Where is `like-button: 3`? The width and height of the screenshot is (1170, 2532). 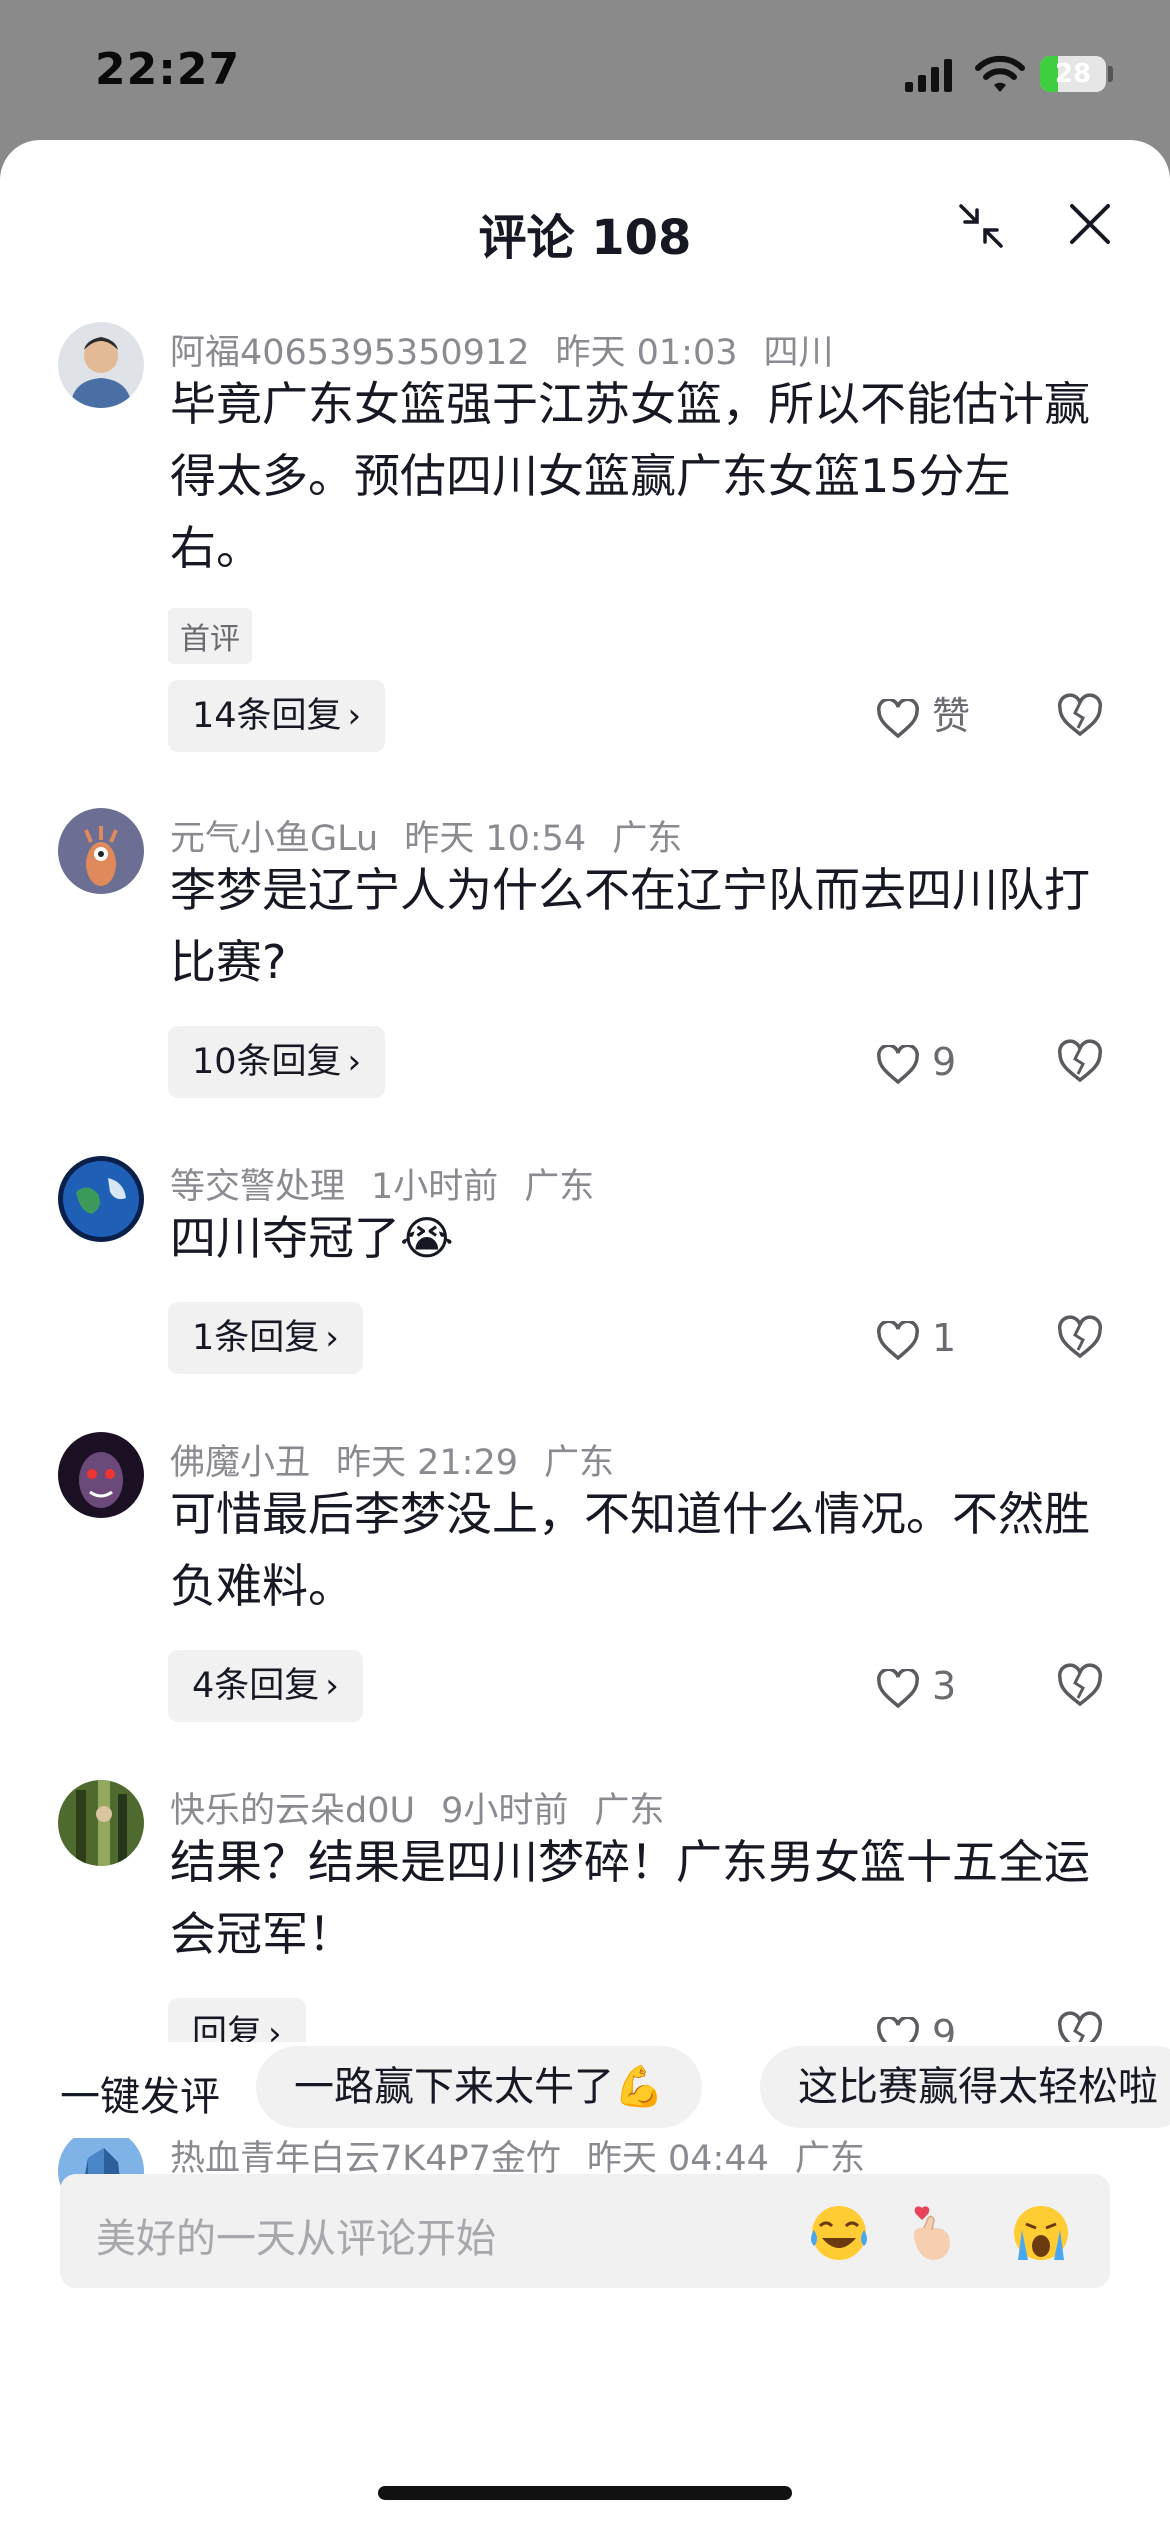 like-button: 3 is located at coordinates (916, 1686).